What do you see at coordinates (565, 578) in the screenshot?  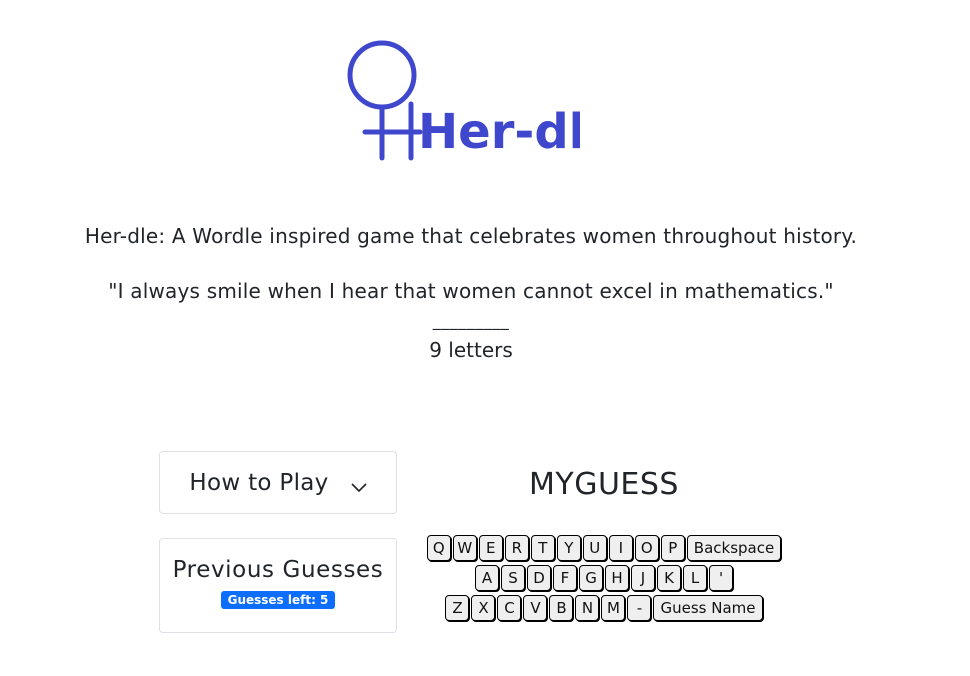 I see `key-f: F` at bounding box center [565, 578].